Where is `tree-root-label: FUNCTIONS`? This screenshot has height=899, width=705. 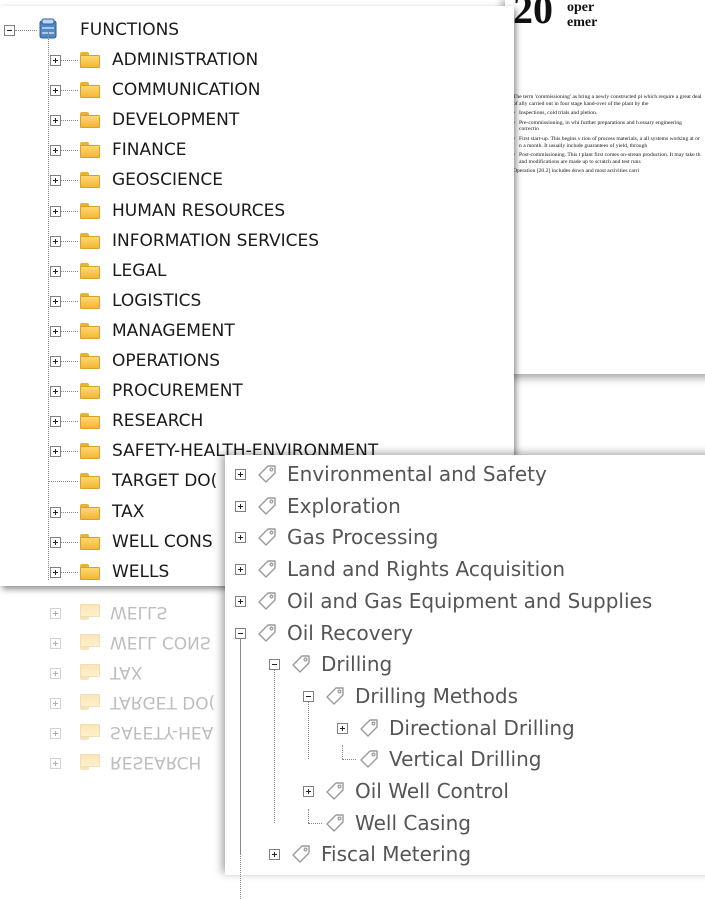 tree-root-label: FUNCTIONS is located at coordinates (129, 30).